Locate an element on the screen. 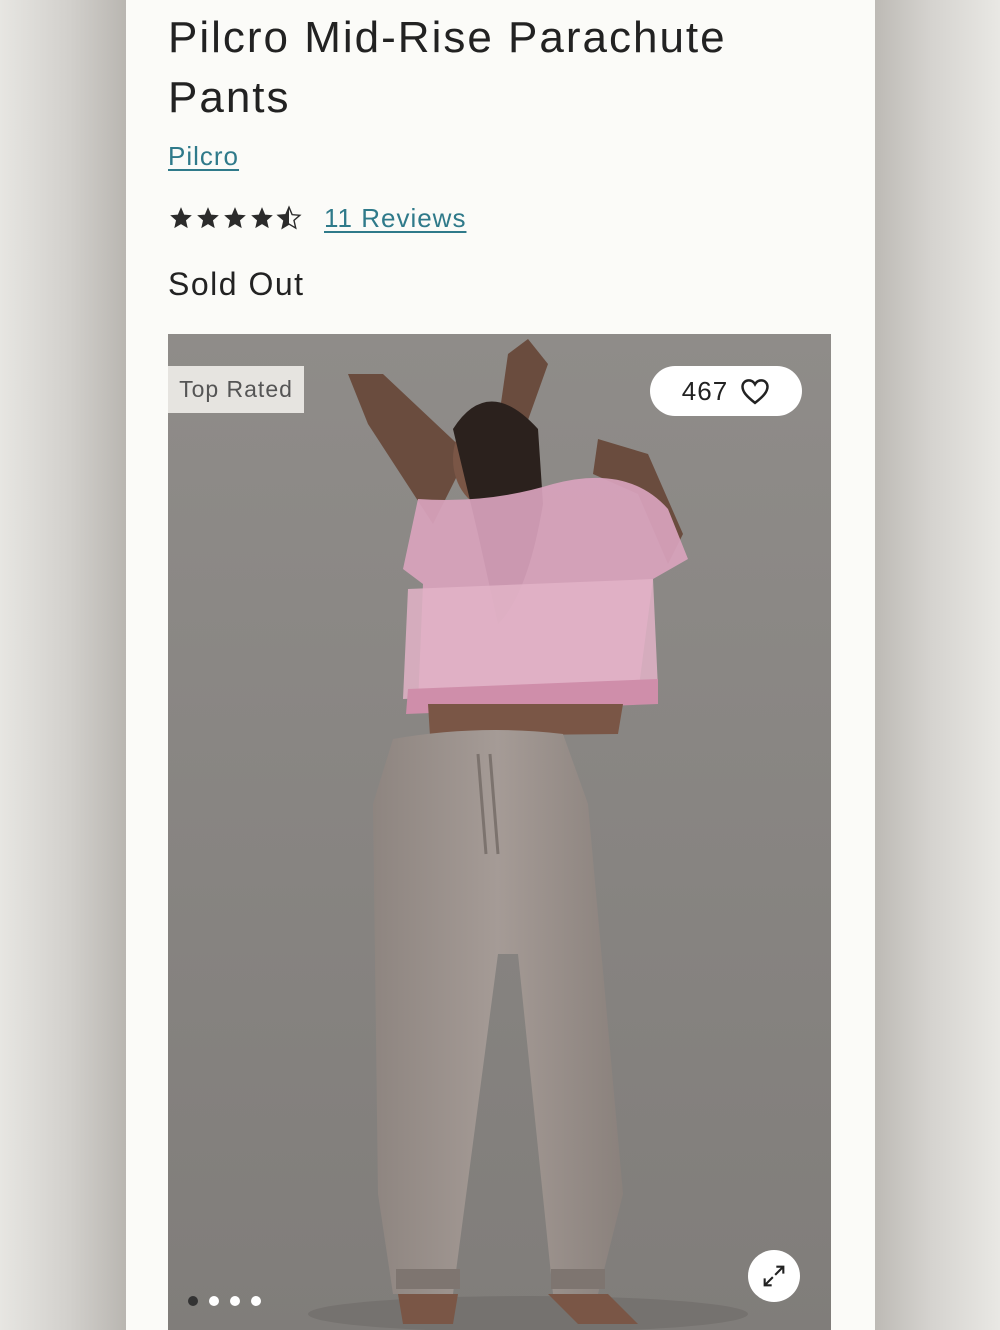 The width and height of the screenshot is (1000, 1330). background-right is located at coordinates (937, 665).